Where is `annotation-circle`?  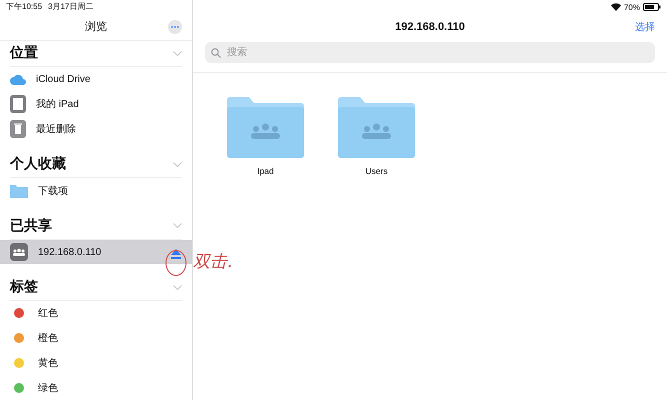
annotation-circle is located at coordinates (176, 263).